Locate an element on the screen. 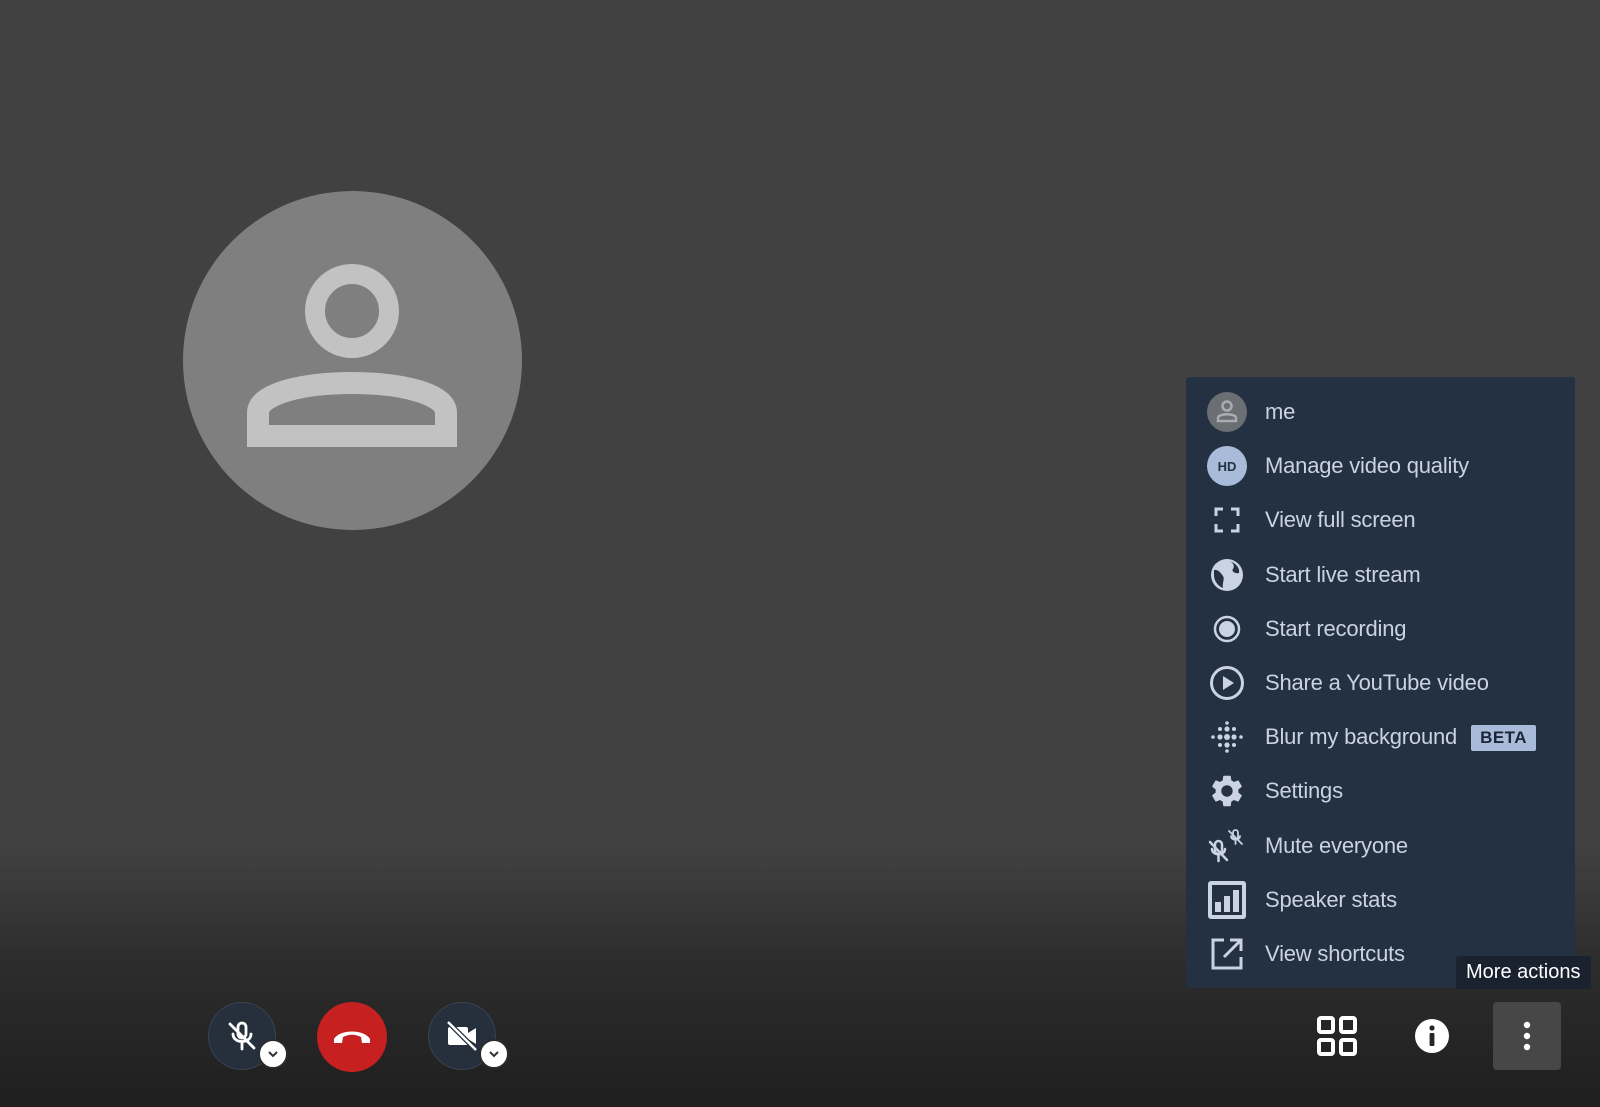  menu-item-mute-everyone: Mute everyone is located at coordinates (1380, 846).